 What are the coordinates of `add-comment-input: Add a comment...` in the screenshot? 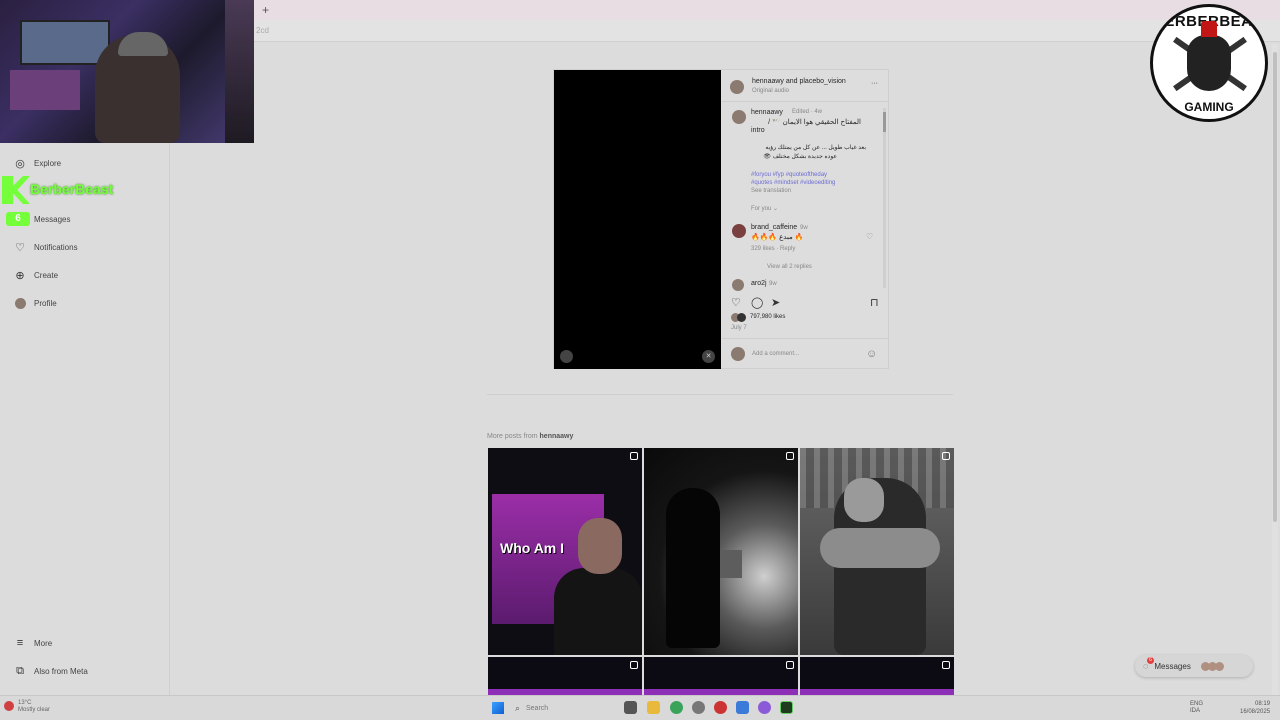 It's located at (775, 354).